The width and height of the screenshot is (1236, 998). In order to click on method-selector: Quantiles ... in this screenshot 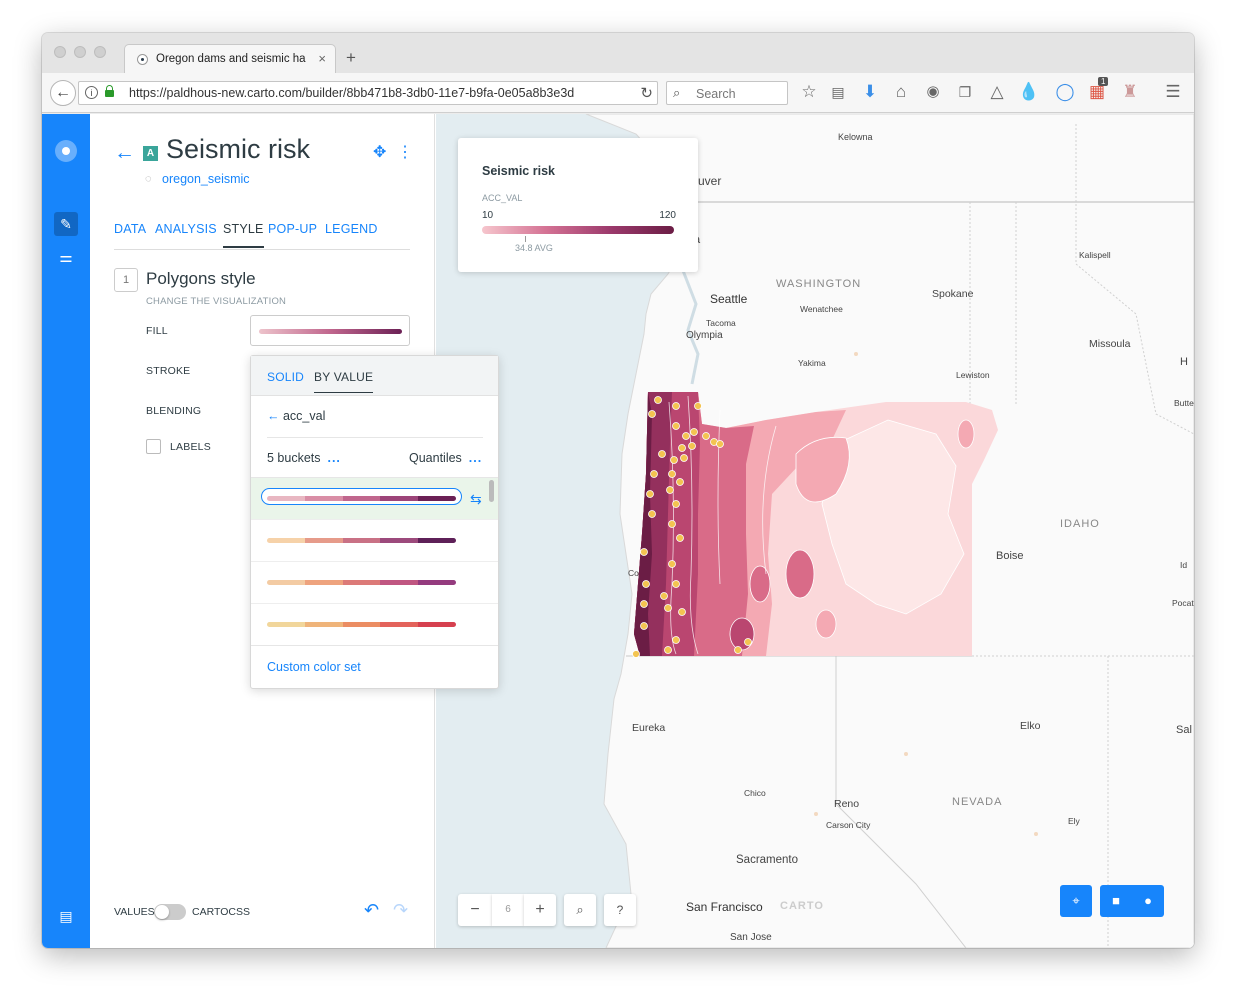, I will do `click(445, 458)`.